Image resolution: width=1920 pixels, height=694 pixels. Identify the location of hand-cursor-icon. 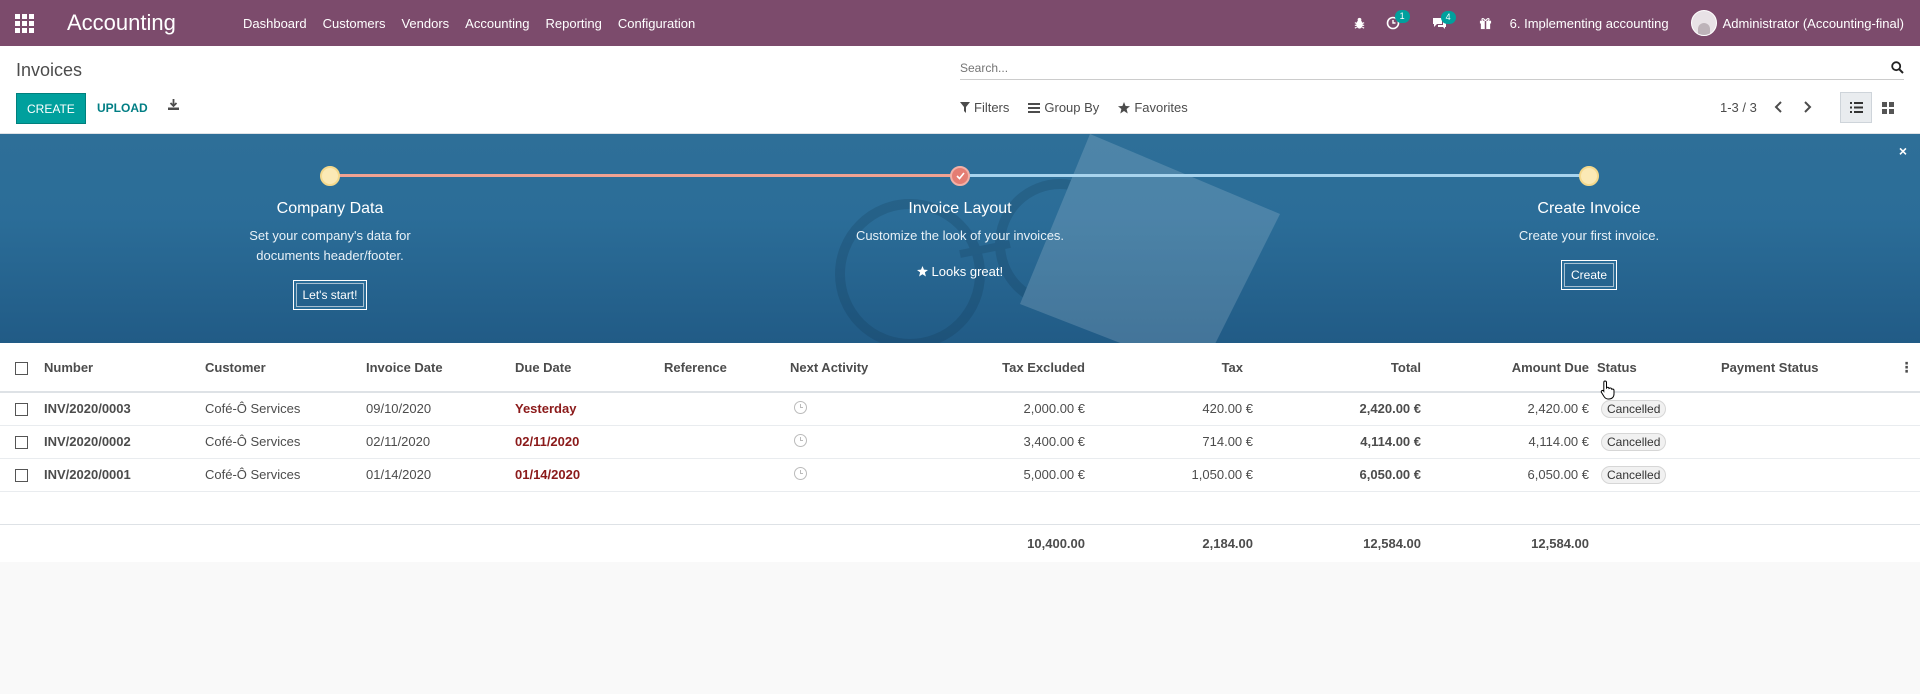
(1607, 390).